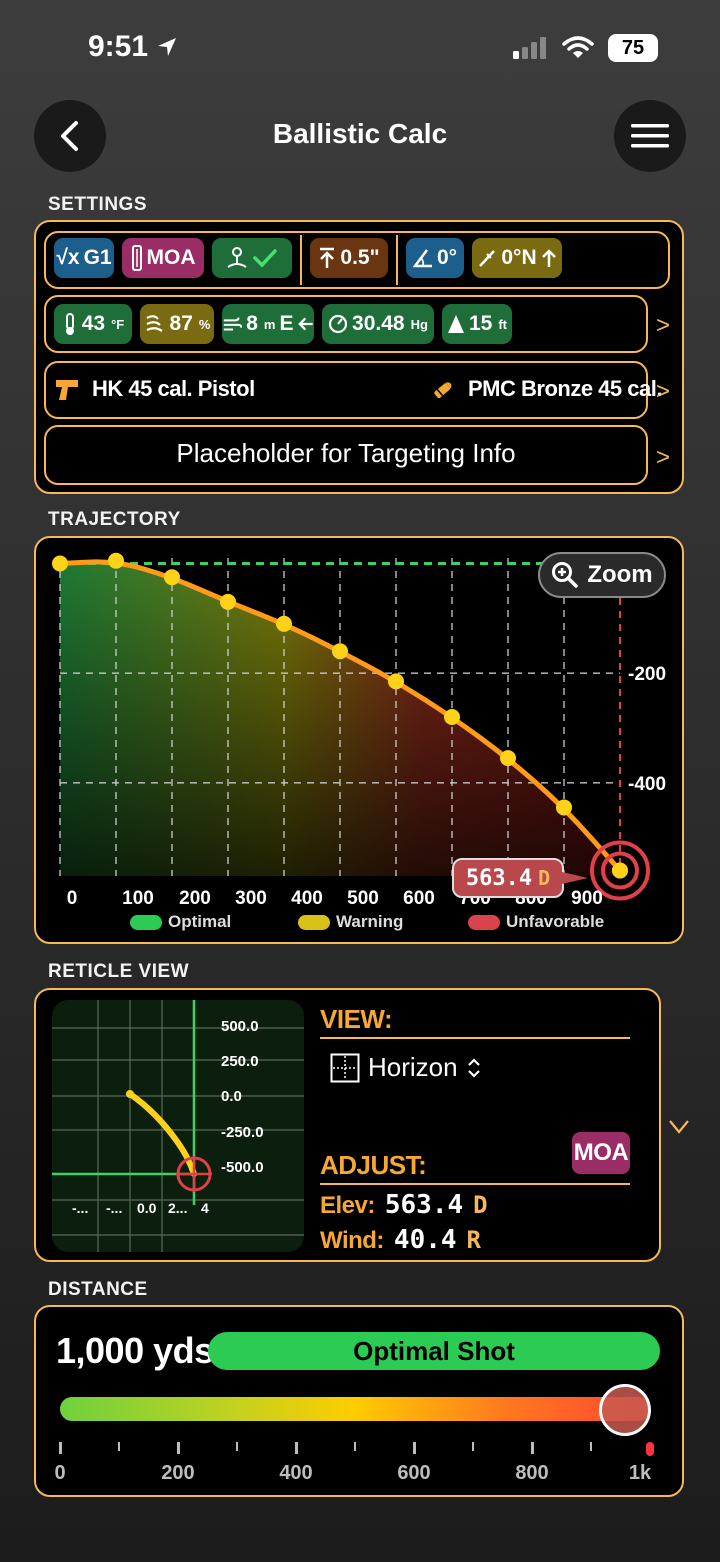 This screenshot has width=720, height=1562. What do you see at coordinates (473, 1067) in the screenshot?
I see `chevron-up-down-icon` at bounding box center [473, 1067].